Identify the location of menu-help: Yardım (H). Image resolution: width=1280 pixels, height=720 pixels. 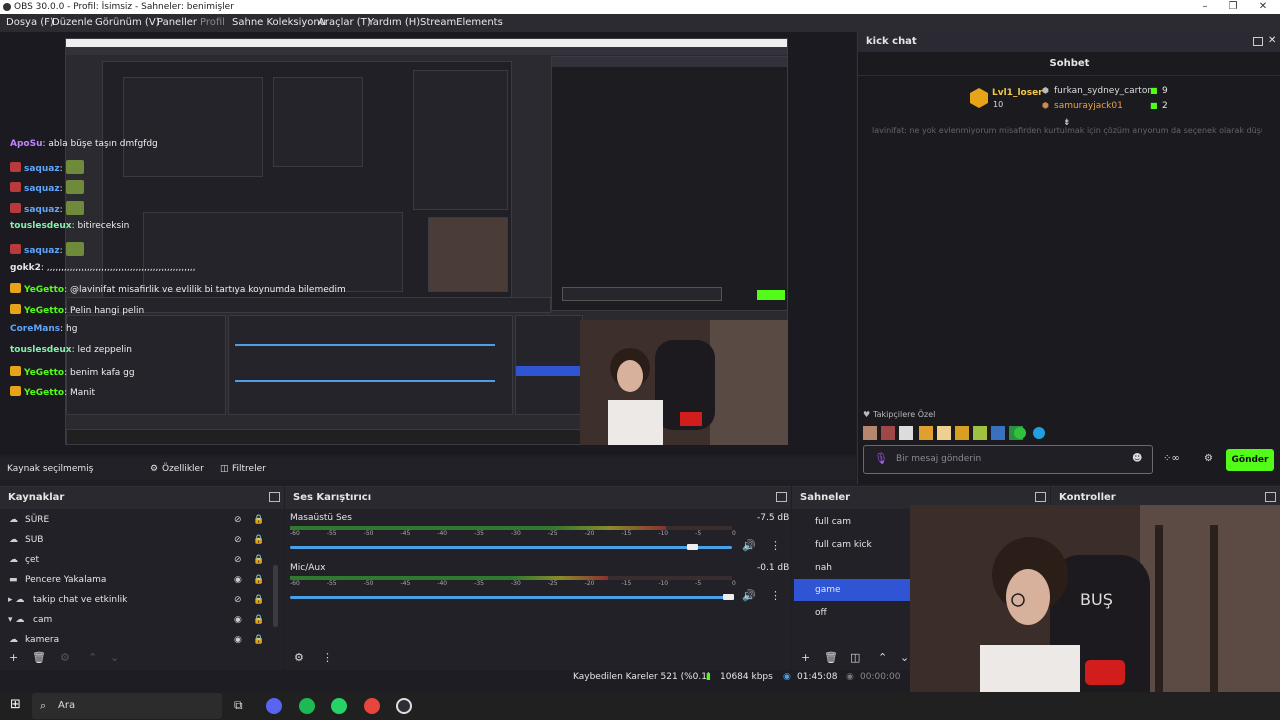
(394, 23).